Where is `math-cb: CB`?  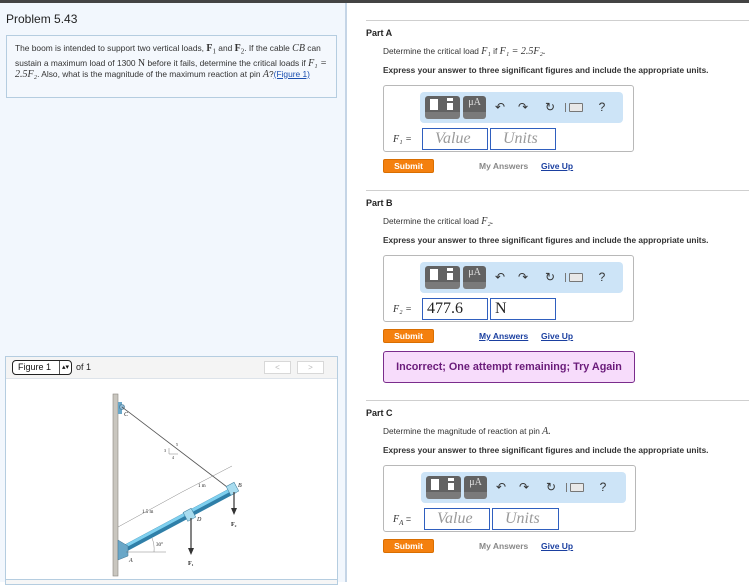
math-cb: CB is located at coordinates (298, 48).